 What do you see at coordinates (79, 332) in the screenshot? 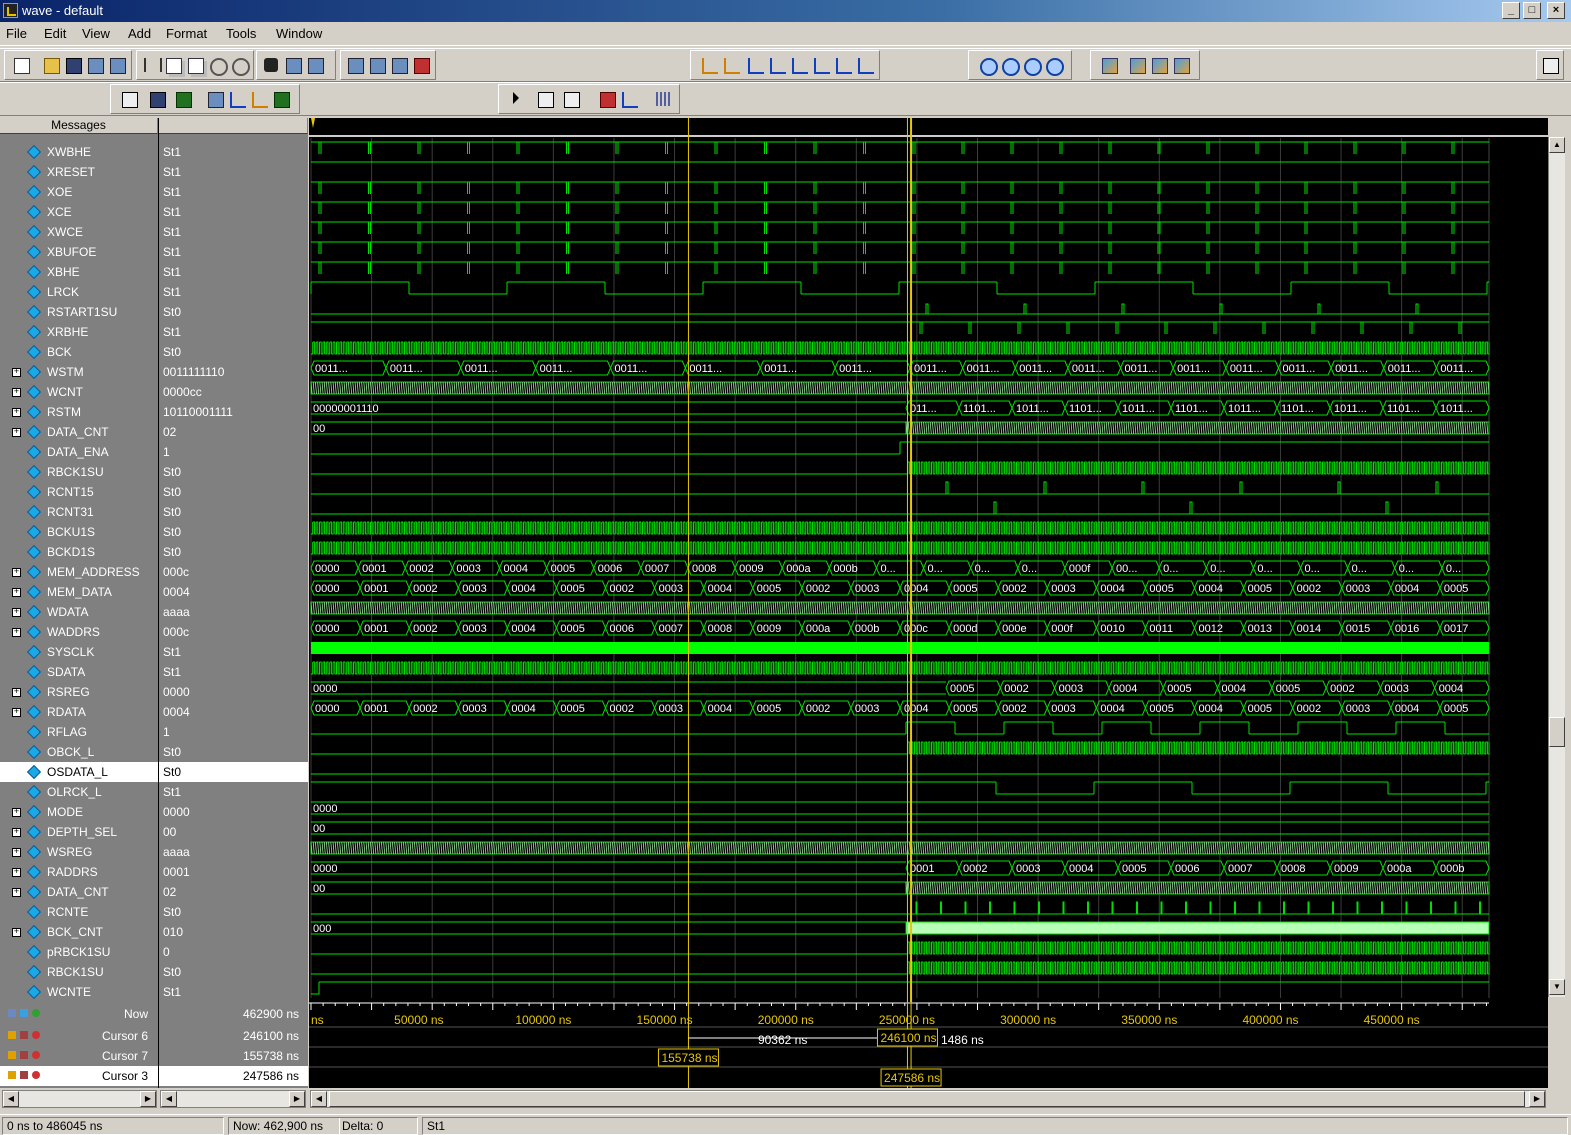
I see `signal-row-xrbhe: XRBHE` at bounding box center [79, 332].